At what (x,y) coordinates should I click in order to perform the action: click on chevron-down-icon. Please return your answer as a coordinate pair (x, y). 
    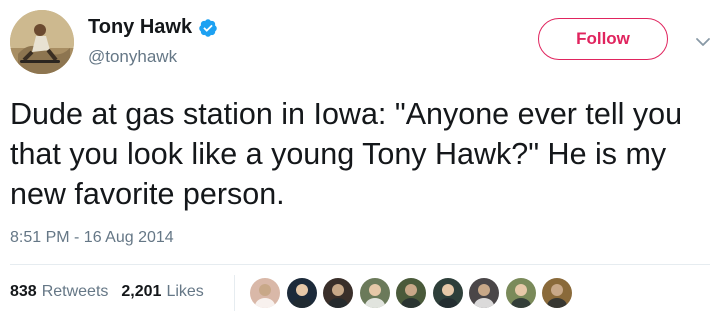
    Looking at the image, I should click on (703, 42).